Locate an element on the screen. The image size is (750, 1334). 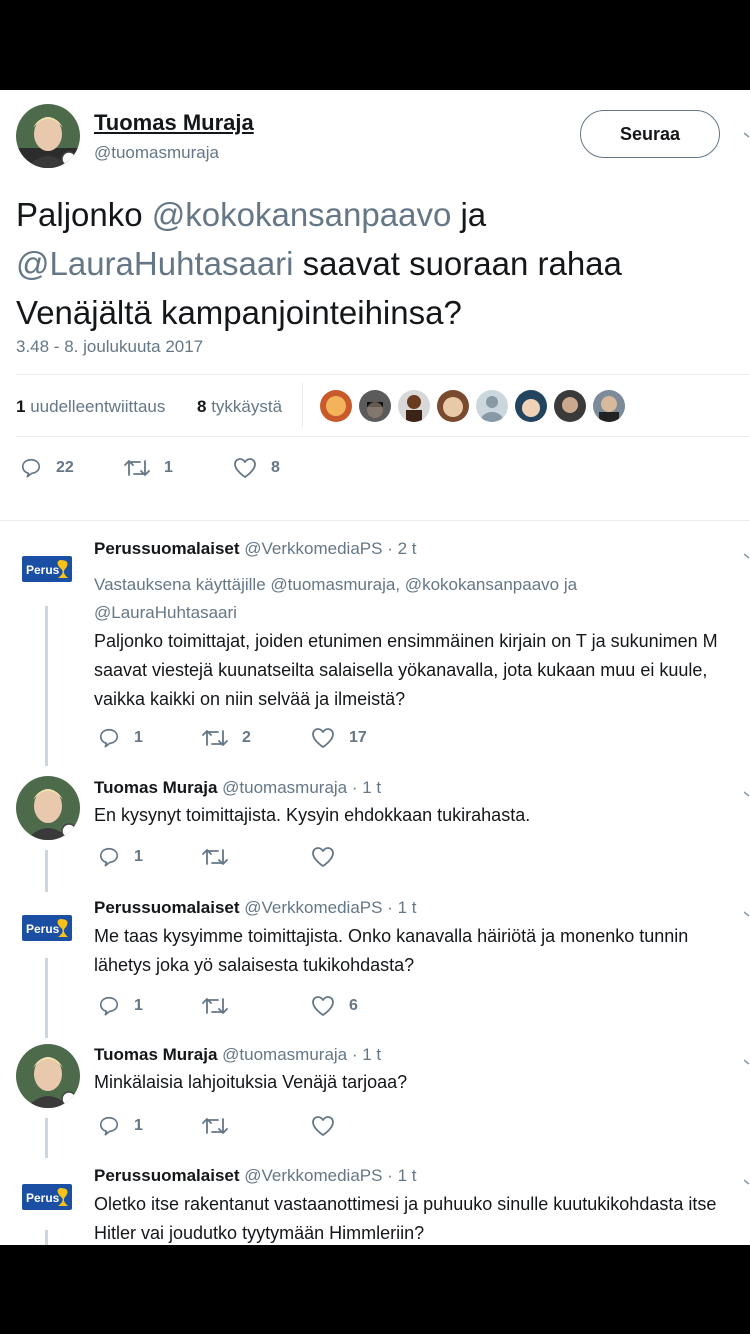
author-name: Tuomas Muraja is located at coordinates (174, 123).